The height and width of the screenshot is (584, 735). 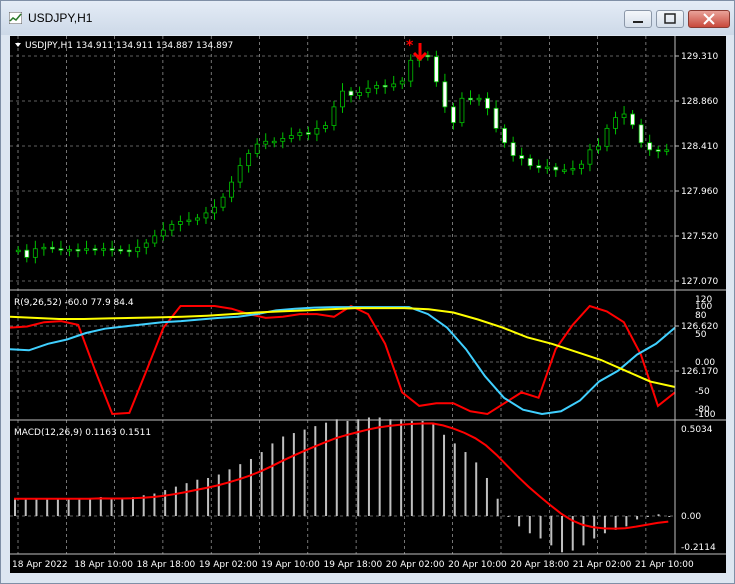 What do you see at coordinates (415, 565) in the screenshot?
I see `time-label: 20 Apr 02:00` at bounding box center [415, 565].